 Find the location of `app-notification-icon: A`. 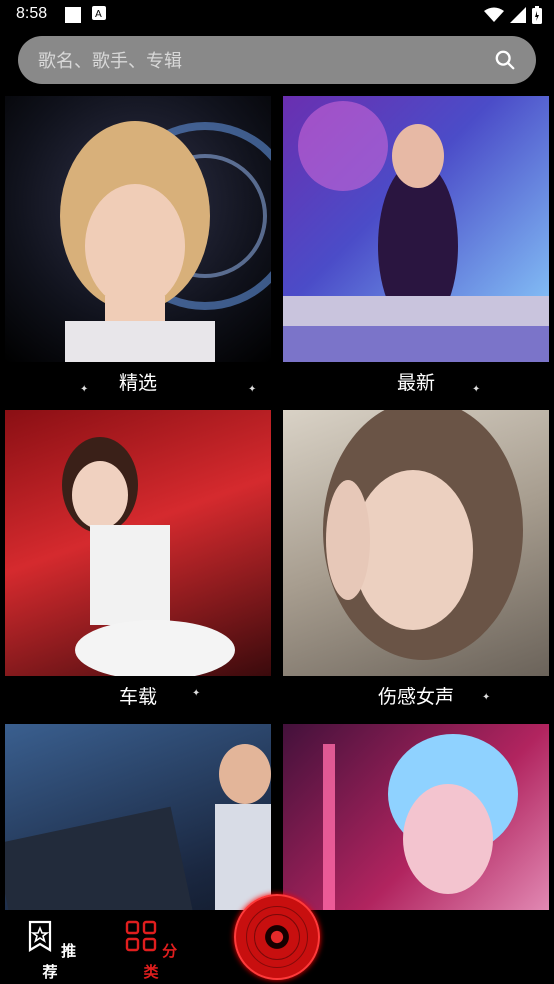

app-notification-icon: A is located at coordinates (99, 13).